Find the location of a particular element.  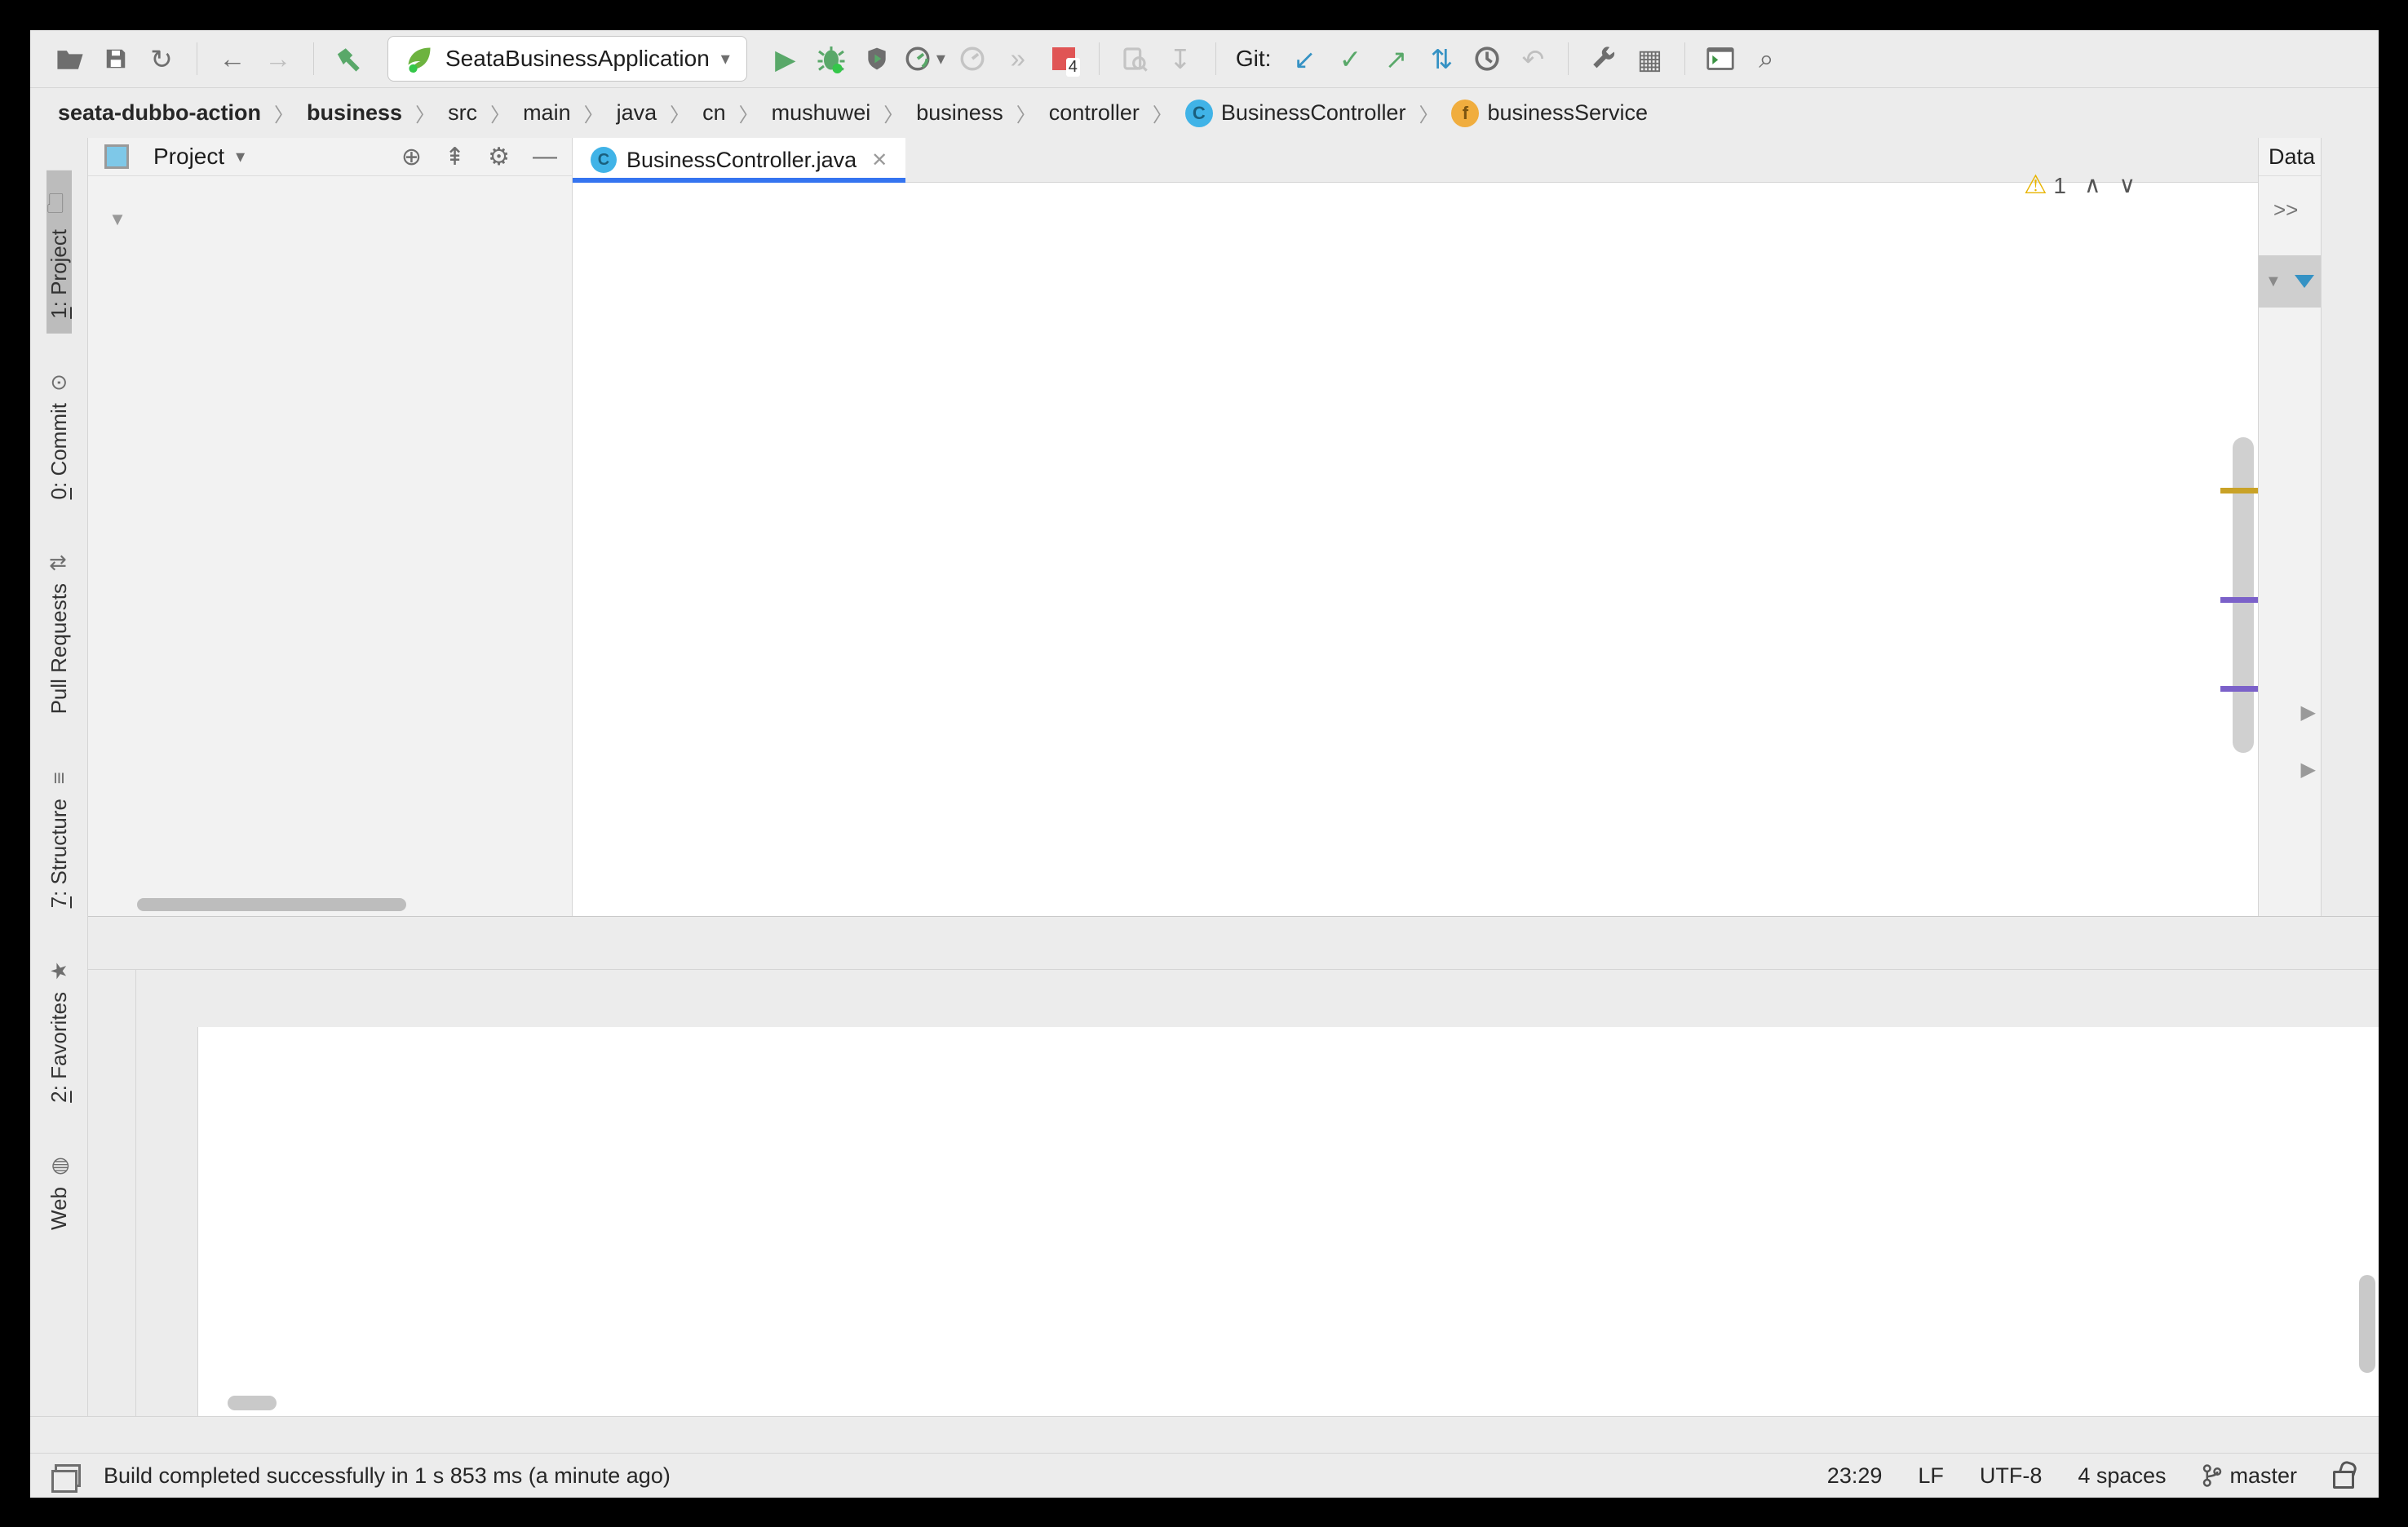

sidebar-item---project: 1: Project 🗀 is located at coordinates (57, 252).